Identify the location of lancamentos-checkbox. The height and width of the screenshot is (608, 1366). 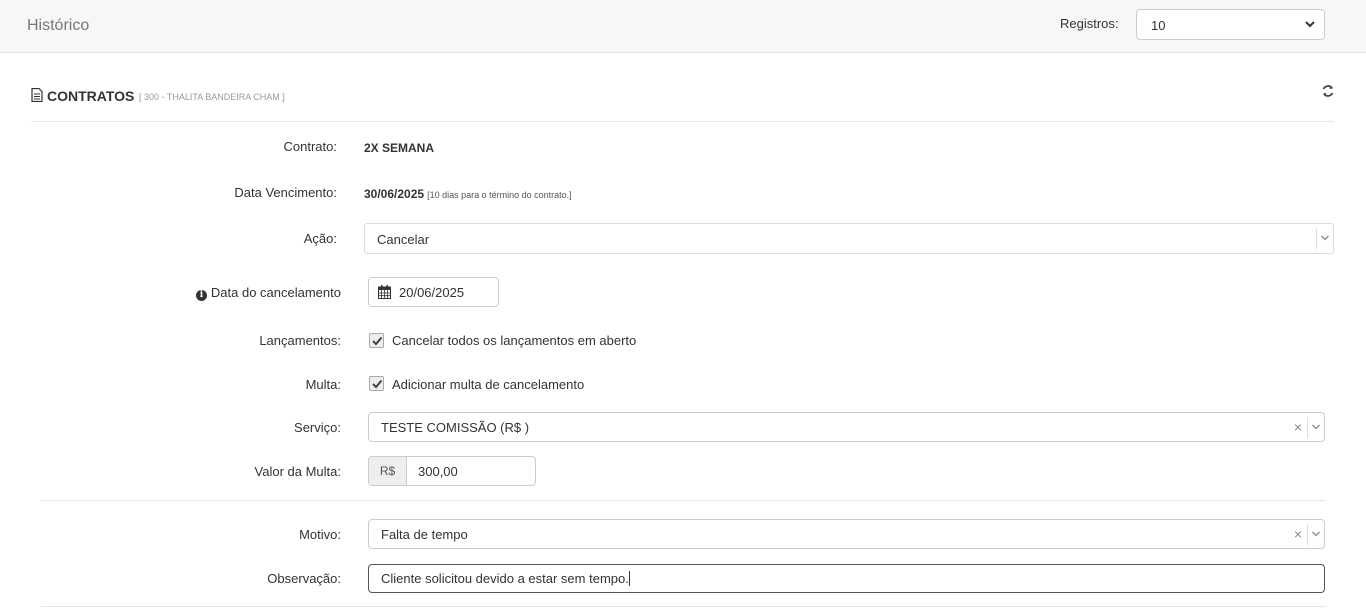
(376, 340).